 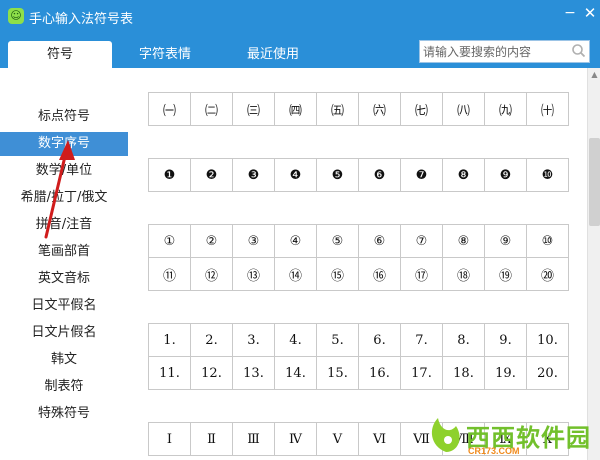 I want to click on symbol-cell: 4., so click(x=295, y=340).